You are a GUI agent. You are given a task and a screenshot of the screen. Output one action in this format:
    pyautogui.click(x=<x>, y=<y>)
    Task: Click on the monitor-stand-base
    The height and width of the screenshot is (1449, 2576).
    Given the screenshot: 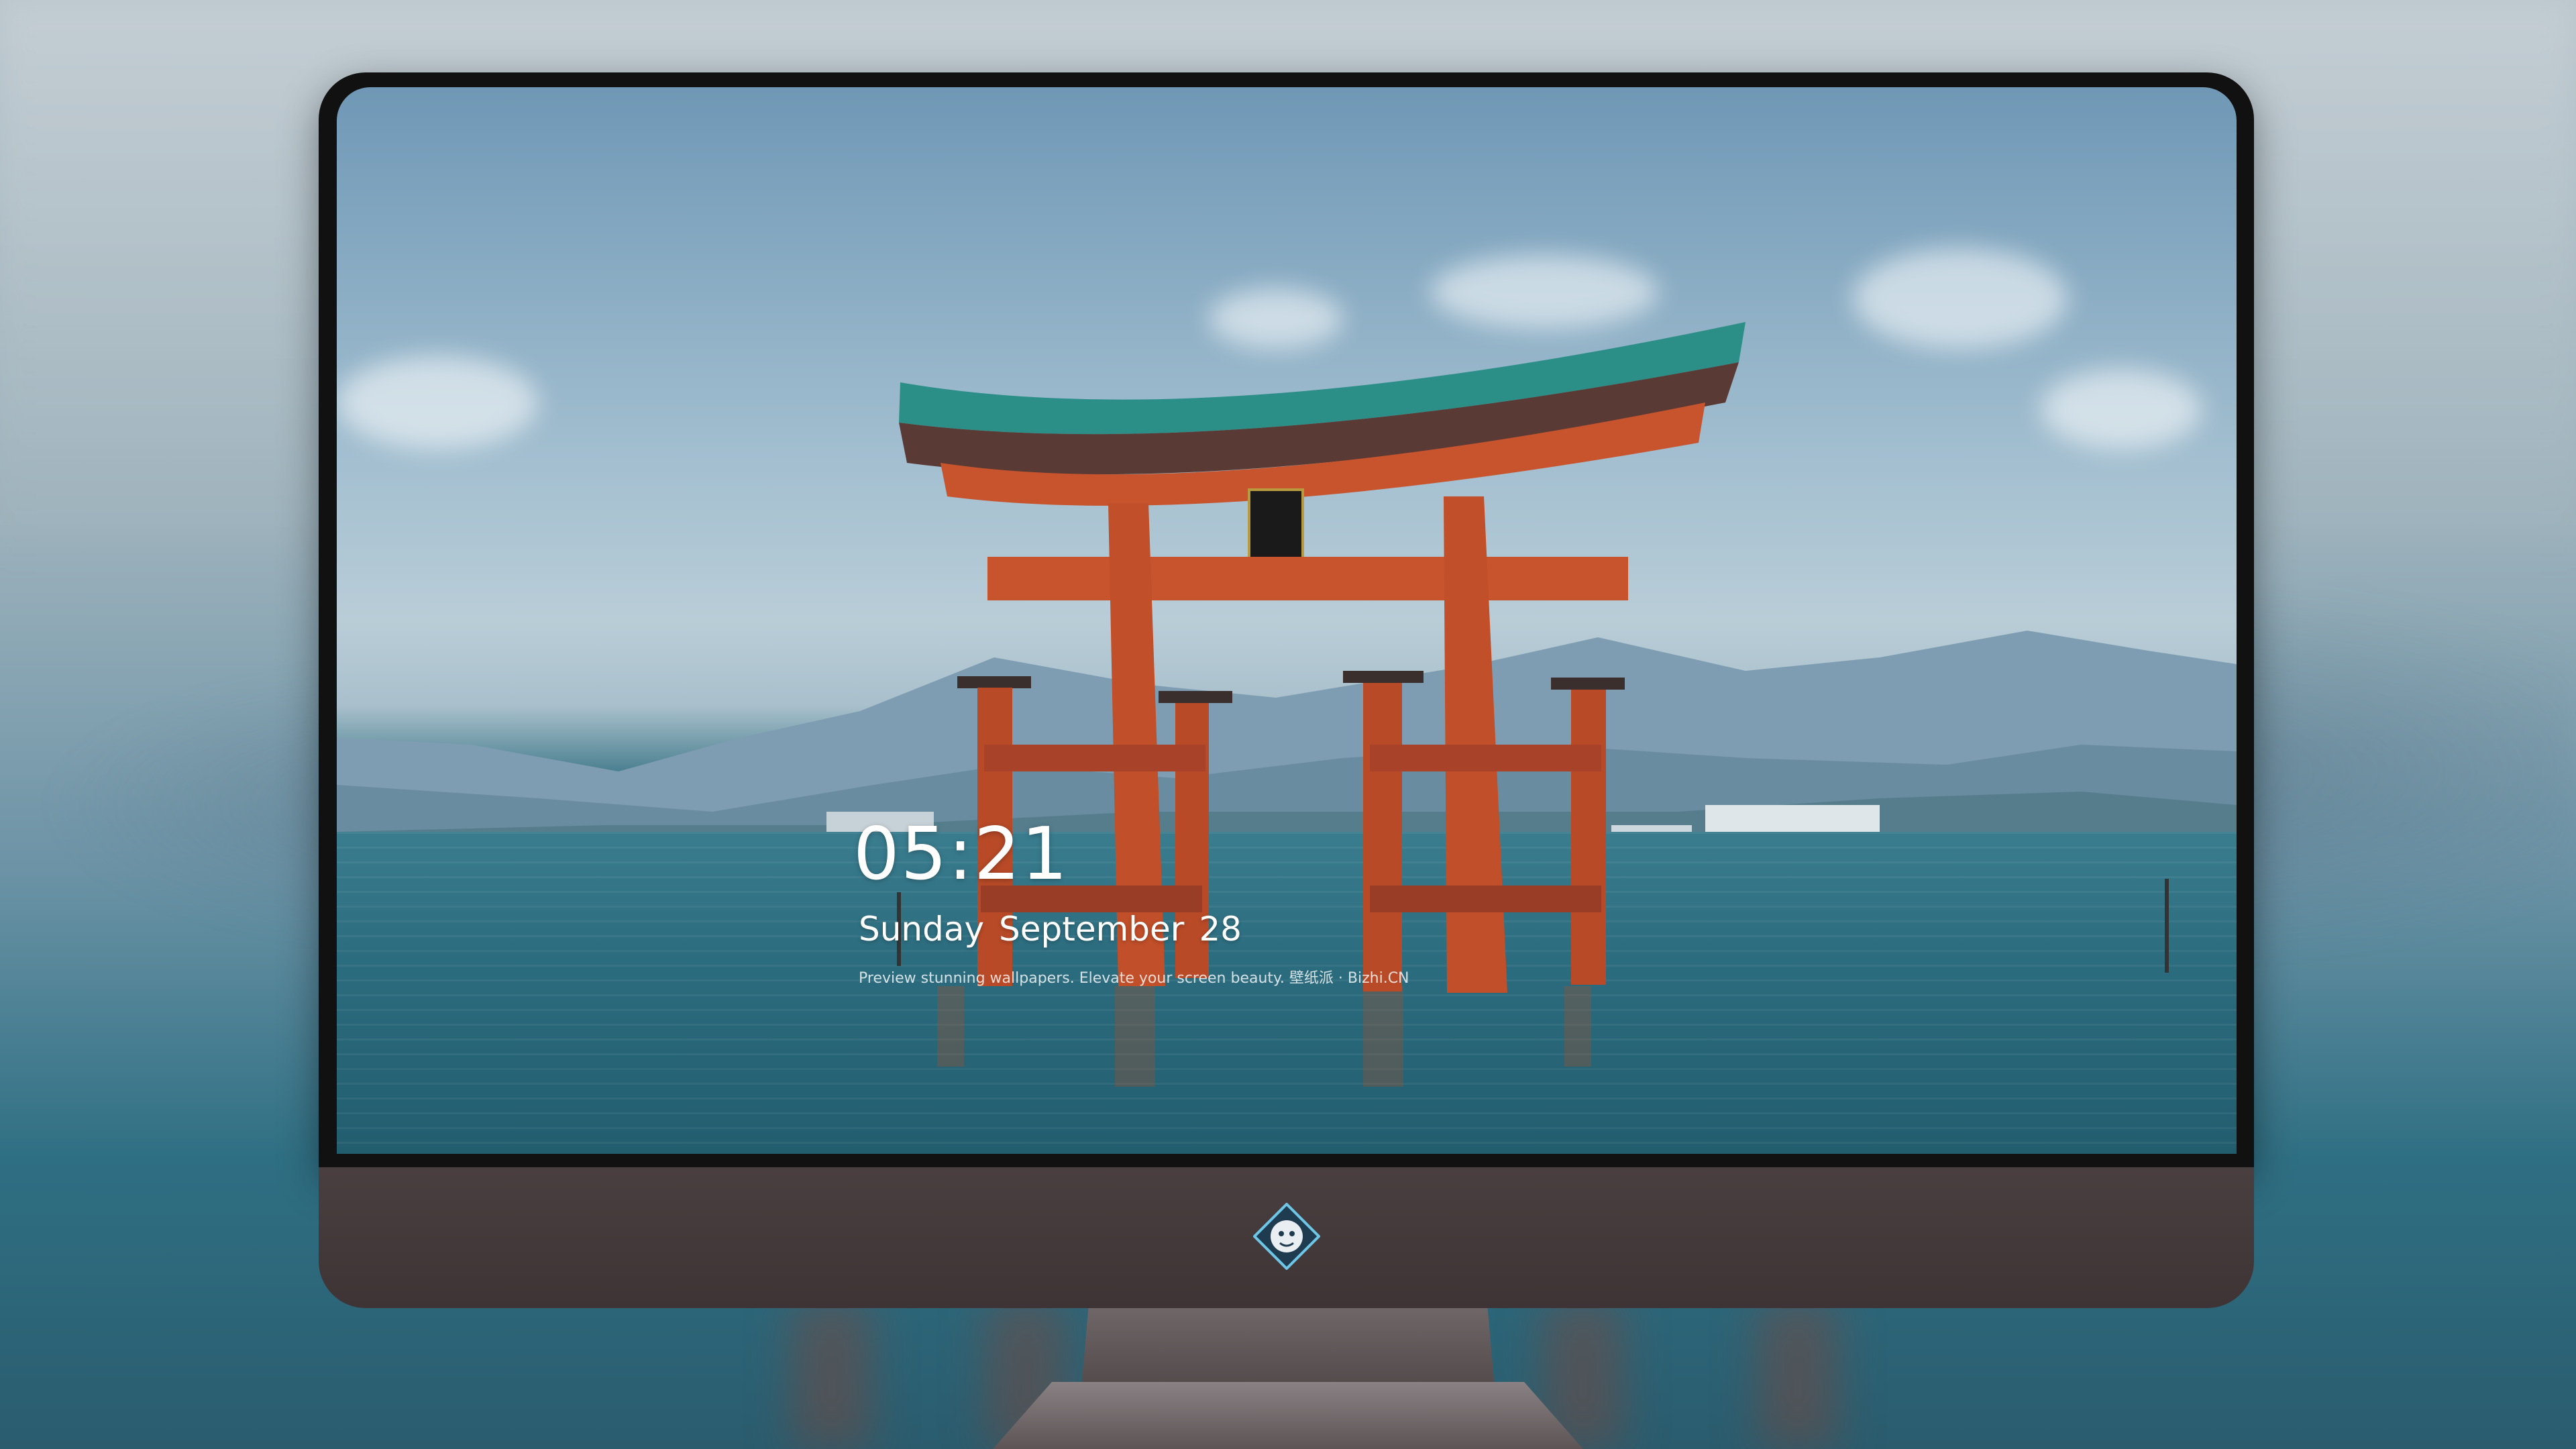 What is the action you would take?
    pyautogui.click(x=1288, y=1415)
    